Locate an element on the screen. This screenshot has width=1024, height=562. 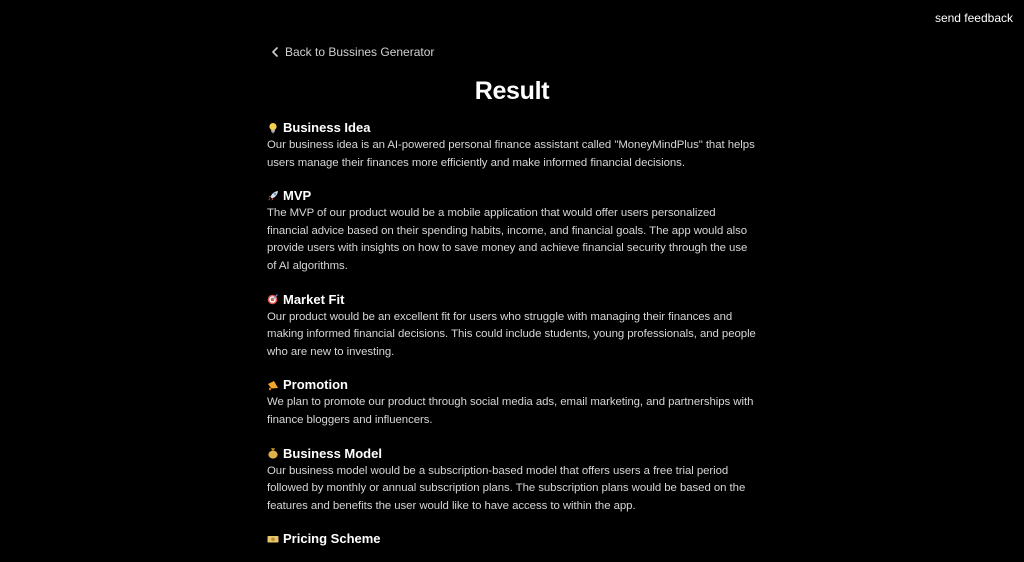
page-title: Result is located at coordinates (512, 91).